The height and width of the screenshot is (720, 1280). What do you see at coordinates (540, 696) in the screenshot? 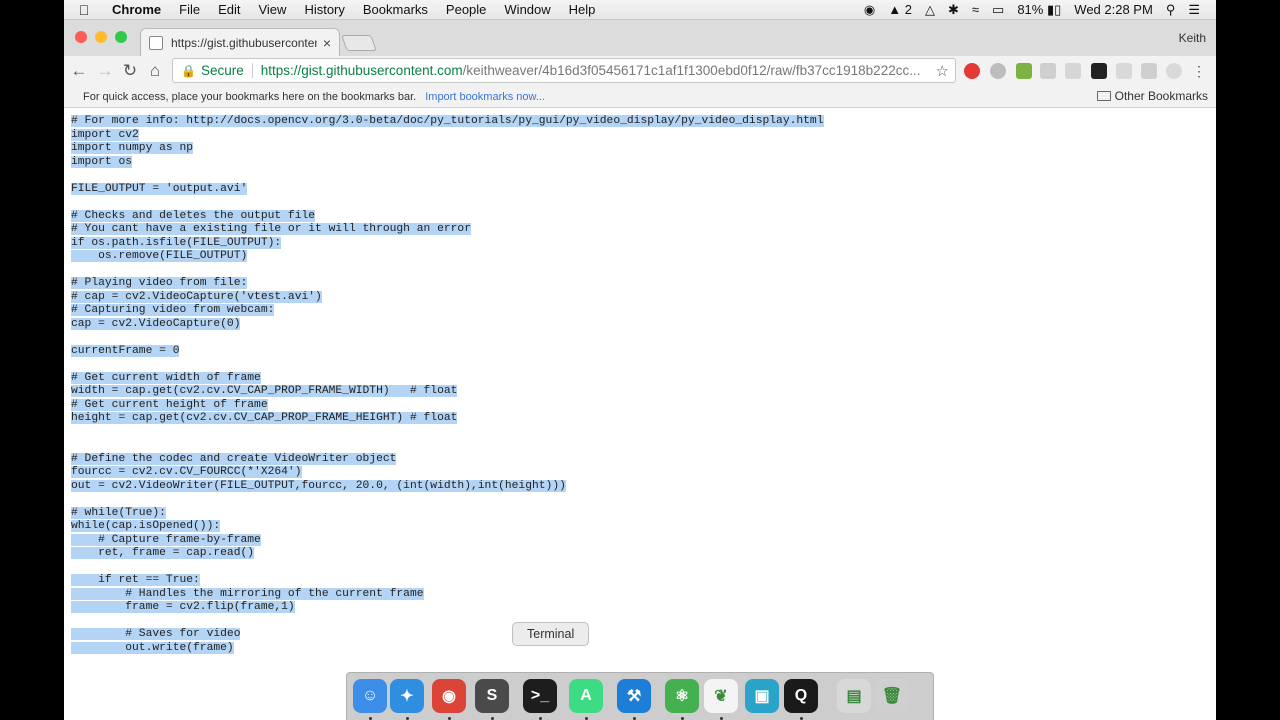
I see `terminal-icon: >_` at bounding box center [540, 696].